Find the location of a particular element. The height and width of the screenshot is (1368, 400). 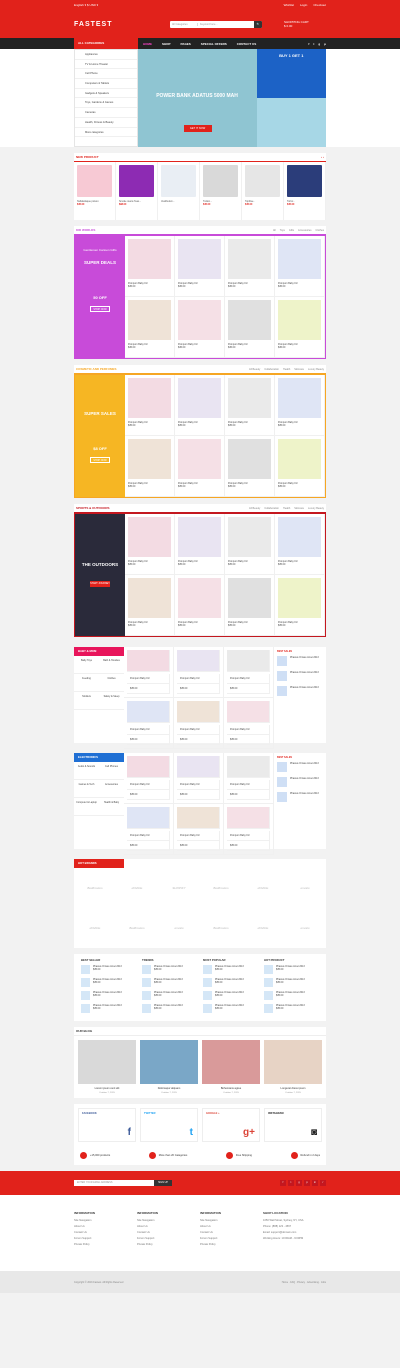

social-icon: f is located at coordinates (129, 1132).